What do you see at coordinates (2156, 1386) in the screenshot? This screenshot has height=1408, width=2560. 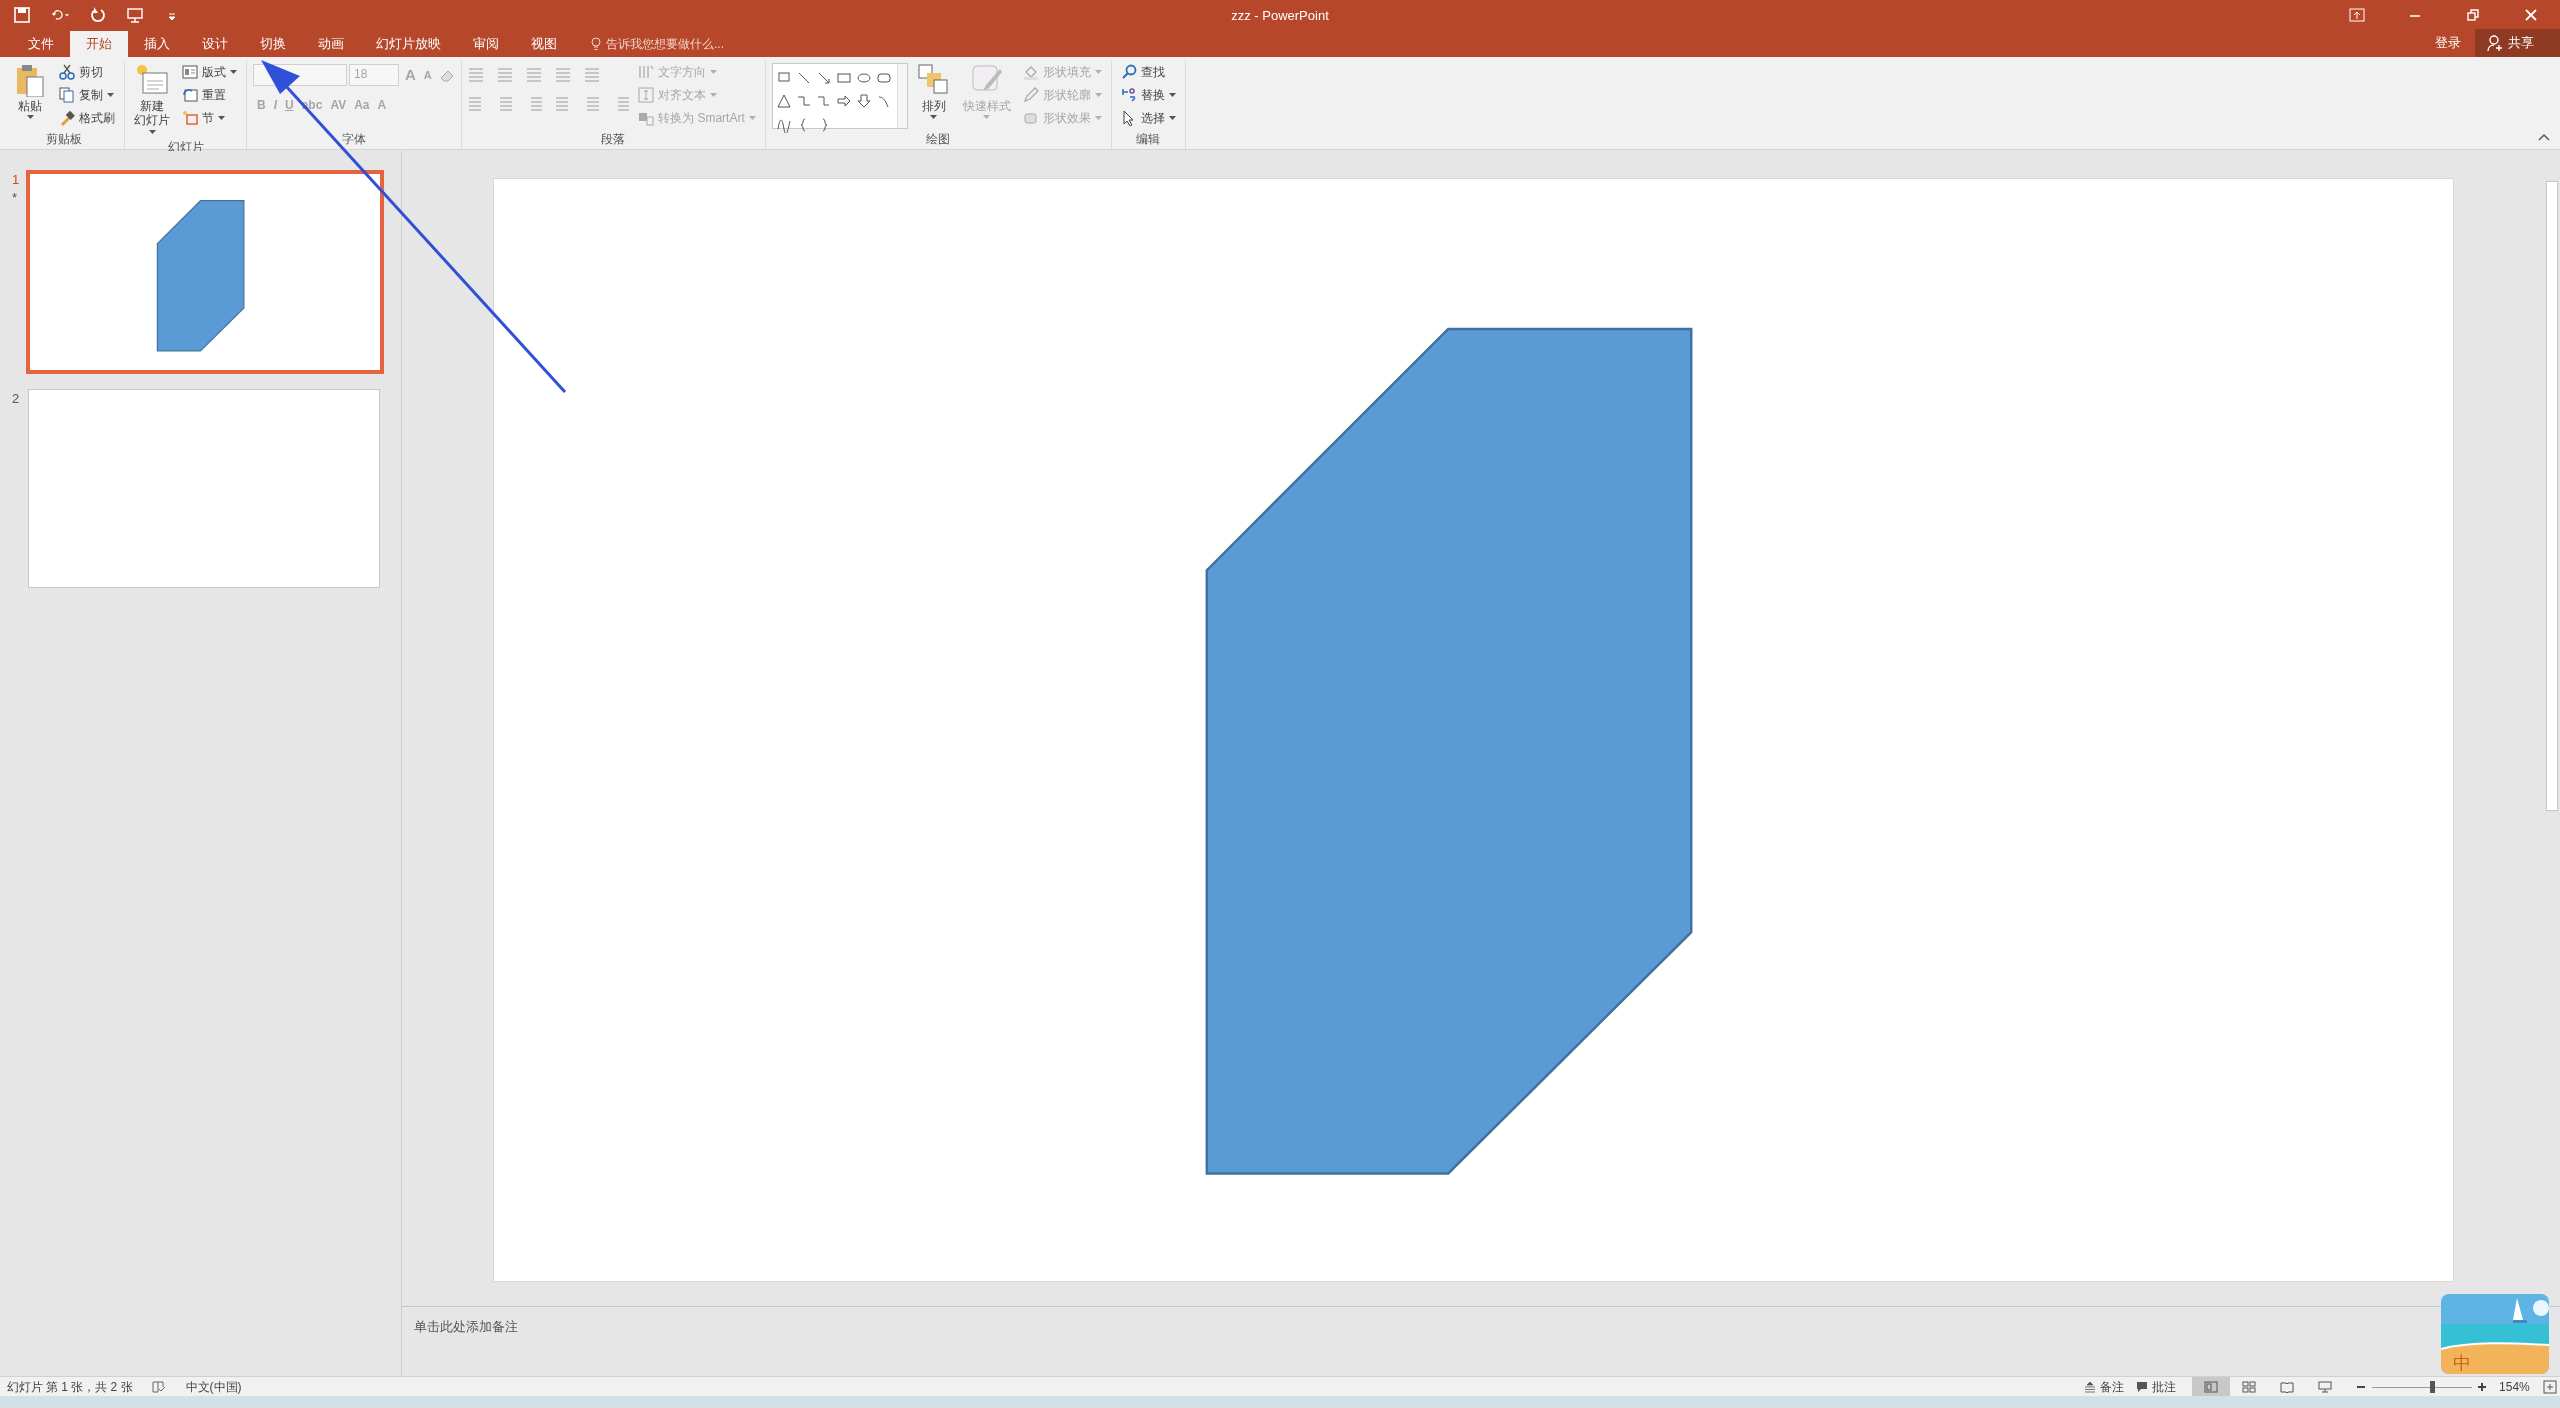 I see `comments-button: 批注` at bounding box center [2156, 1386].